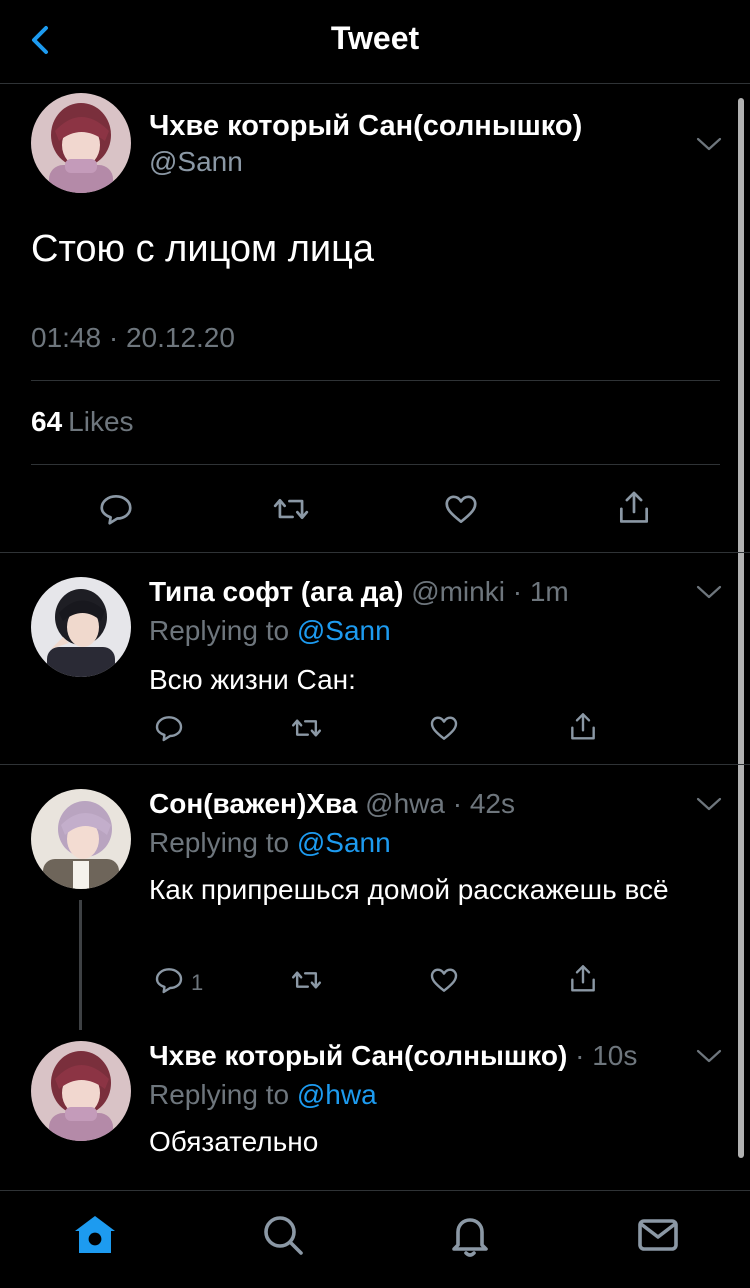  I want to click on likes-label: Likes, so click(101, 421).